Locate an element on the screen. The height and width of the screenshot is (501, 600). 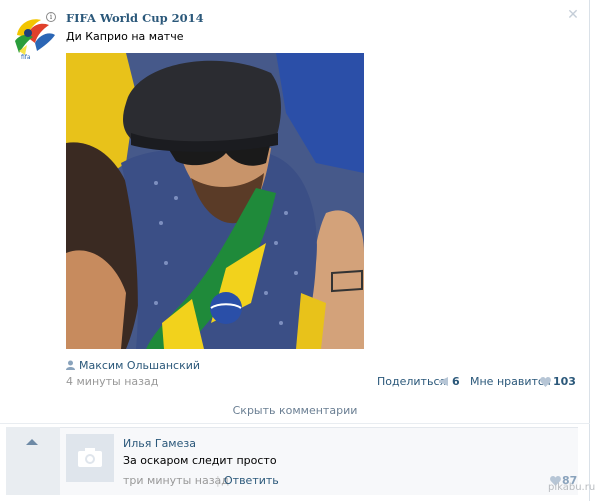
like-button: Мне нравится is located at coordinates (510, 381).